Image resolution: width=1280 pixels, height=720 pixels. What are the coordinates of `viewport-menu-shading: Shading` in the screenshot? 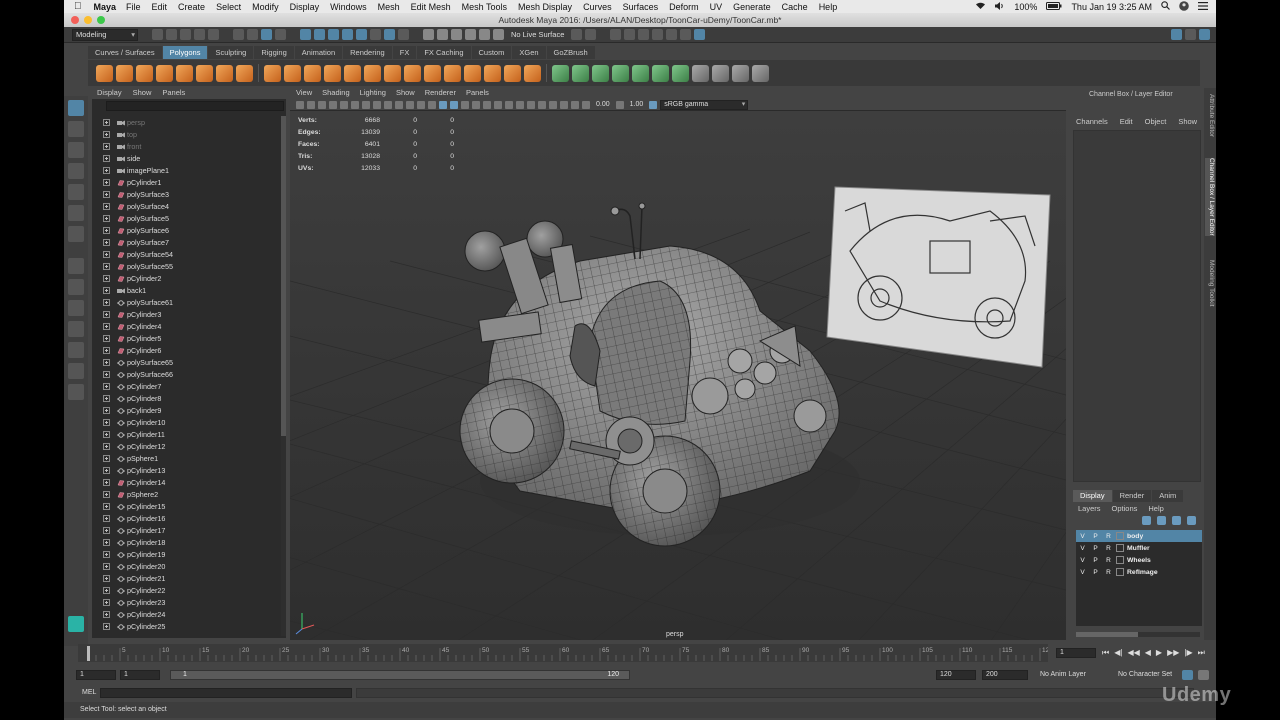 It's located at (336, 93).